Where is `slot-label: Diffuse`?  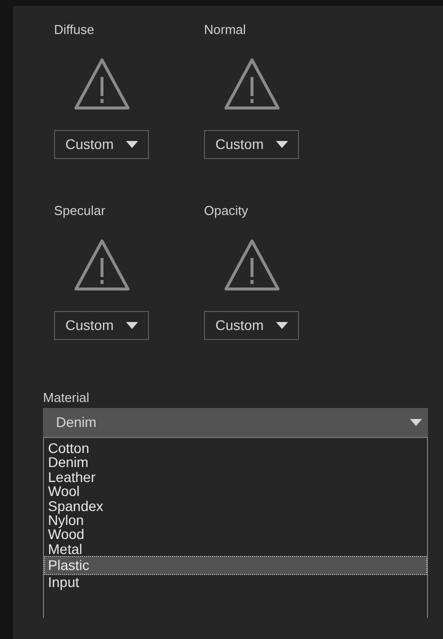 slot-label: Diffuse is located at coordinates (74, 30).